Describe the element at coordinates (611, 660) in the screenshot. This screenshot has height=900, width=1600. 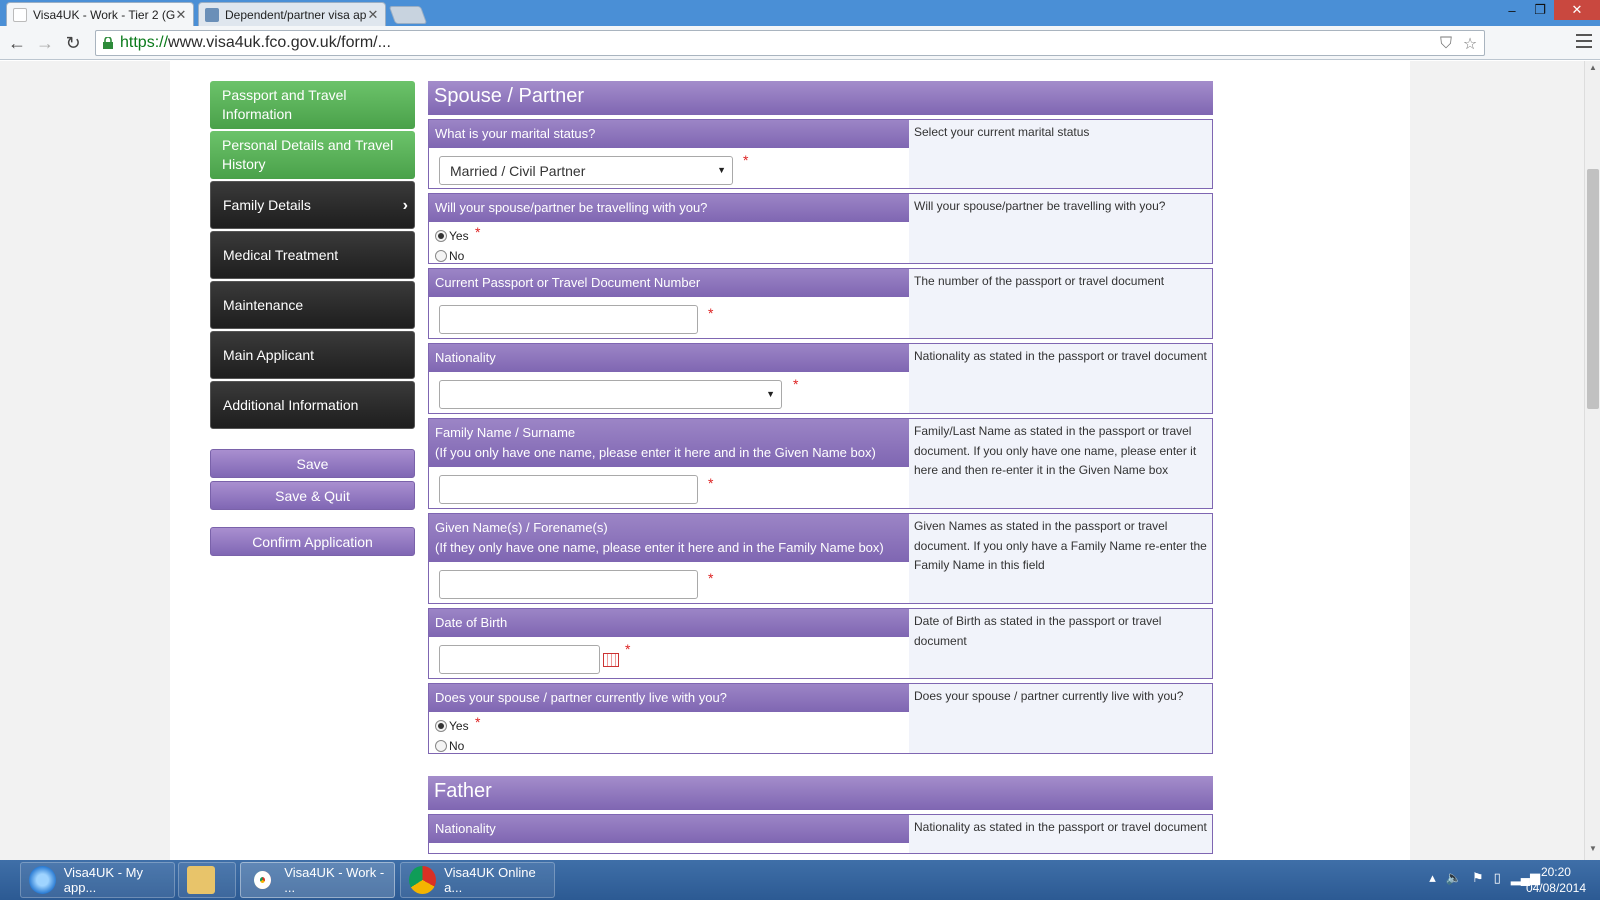
I see `calendar-icon` at that location.